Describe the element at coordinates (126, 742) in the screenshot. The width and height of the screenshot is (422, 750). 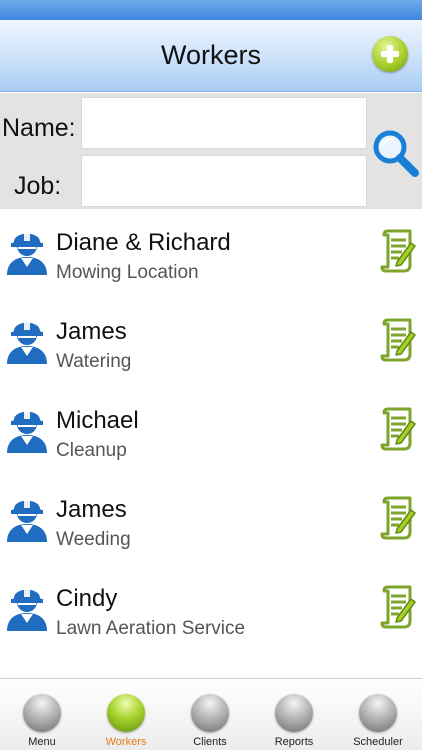
I see `tab-label: Workers` at that location.